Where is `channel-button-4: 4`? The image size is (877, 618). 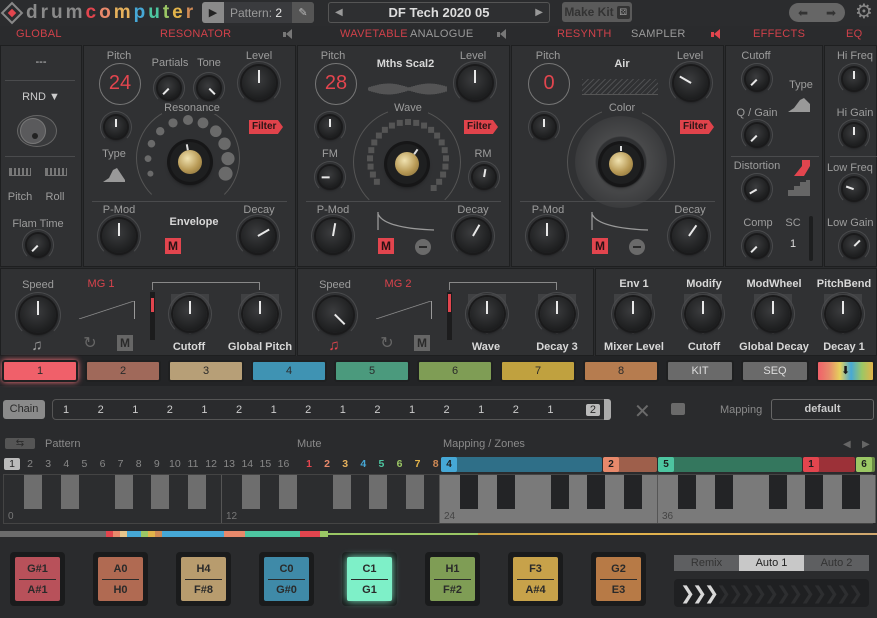 channel-button-4: 4 is located at coordinates (289, 371).